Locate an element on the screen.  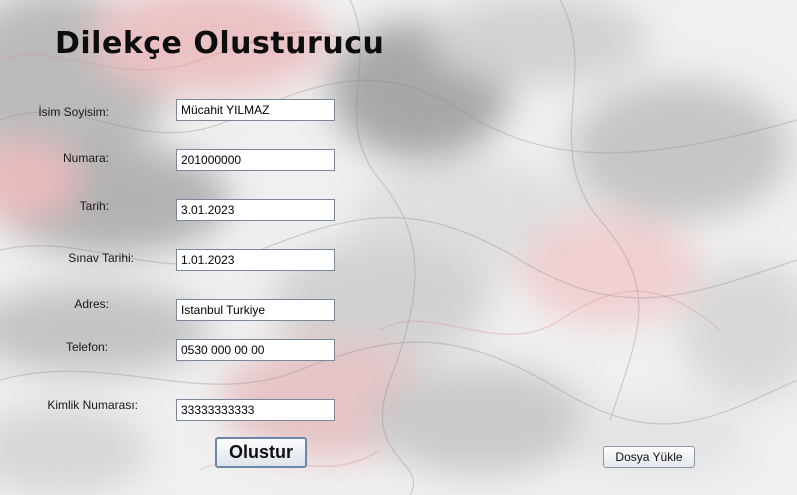
name-field is located at coordinates (255, 110).